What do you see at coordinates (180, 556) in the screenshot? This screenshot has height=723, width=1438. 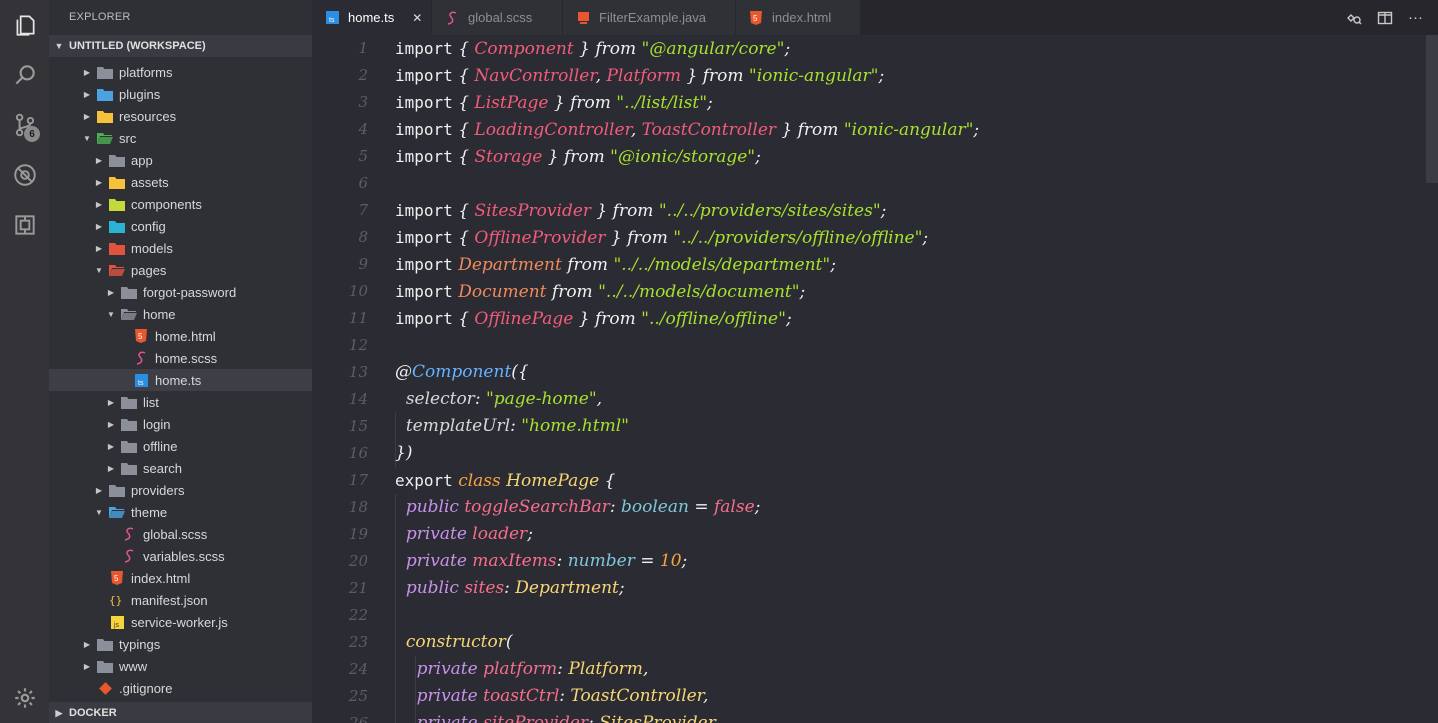 I see `tree-file: variables.scss` at bounding box center [180, 556].